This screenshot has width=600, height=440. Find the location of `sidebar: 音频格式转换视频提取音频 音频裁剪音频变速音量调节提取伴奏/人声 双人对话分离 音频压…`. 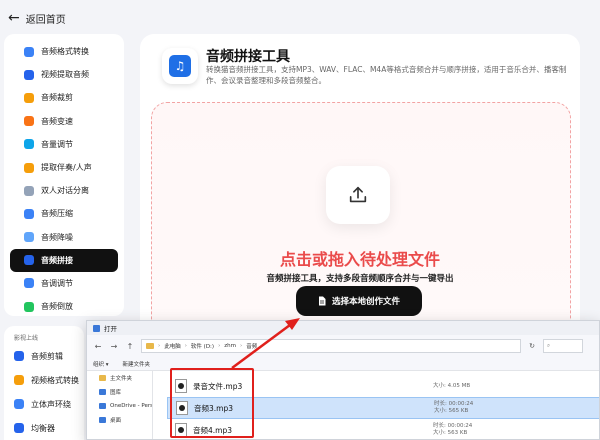

sidebar: 音频格式转换视频提取音频 音频裁剪音频变速音量调节提取伴奏/人声 双人对话分离 音频压… is located at coordinates (64, 175).